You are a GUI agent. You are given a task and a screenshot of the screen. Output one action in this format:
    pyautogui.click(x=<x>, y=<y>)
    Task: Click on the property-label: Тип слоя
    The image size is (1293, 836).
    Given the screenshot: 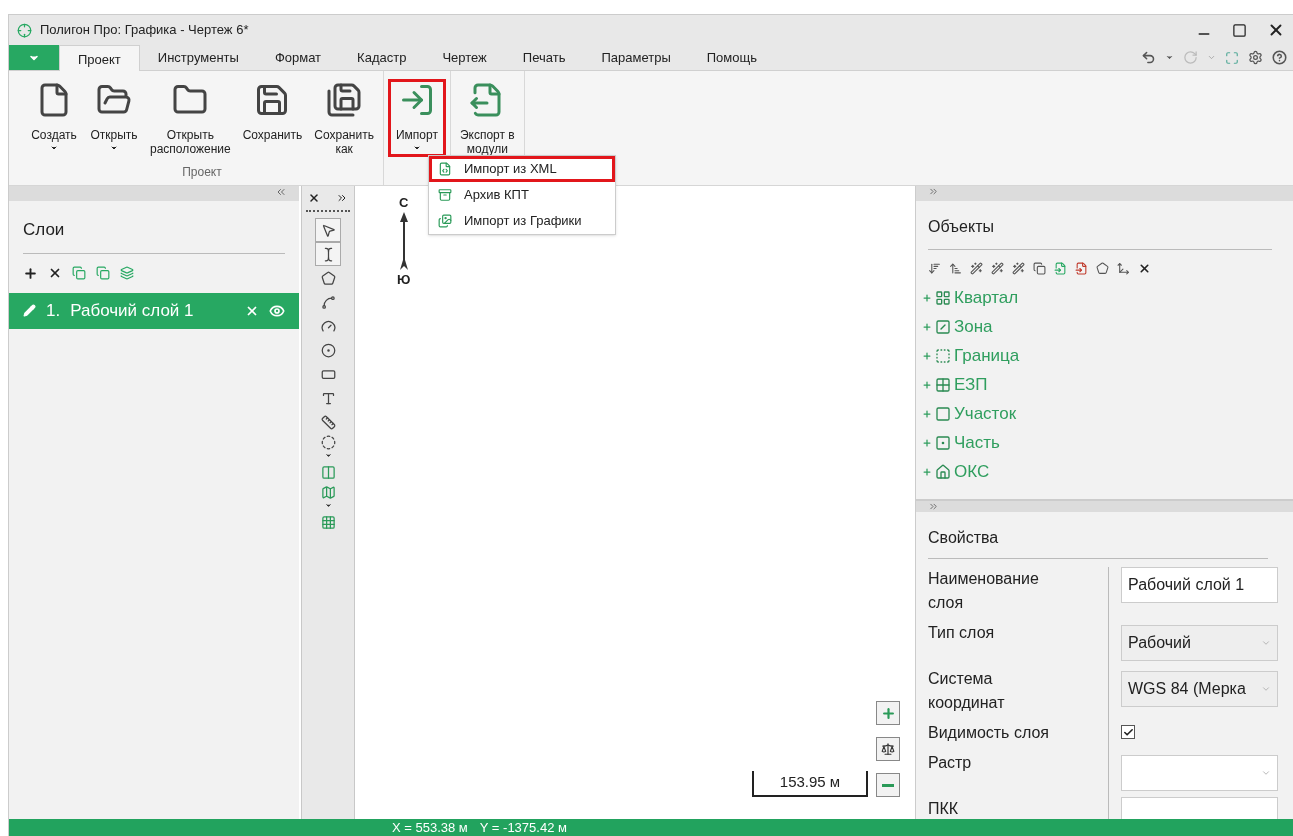 What is the action you would take?
    pyautogui.click(x=962, y=633)
    